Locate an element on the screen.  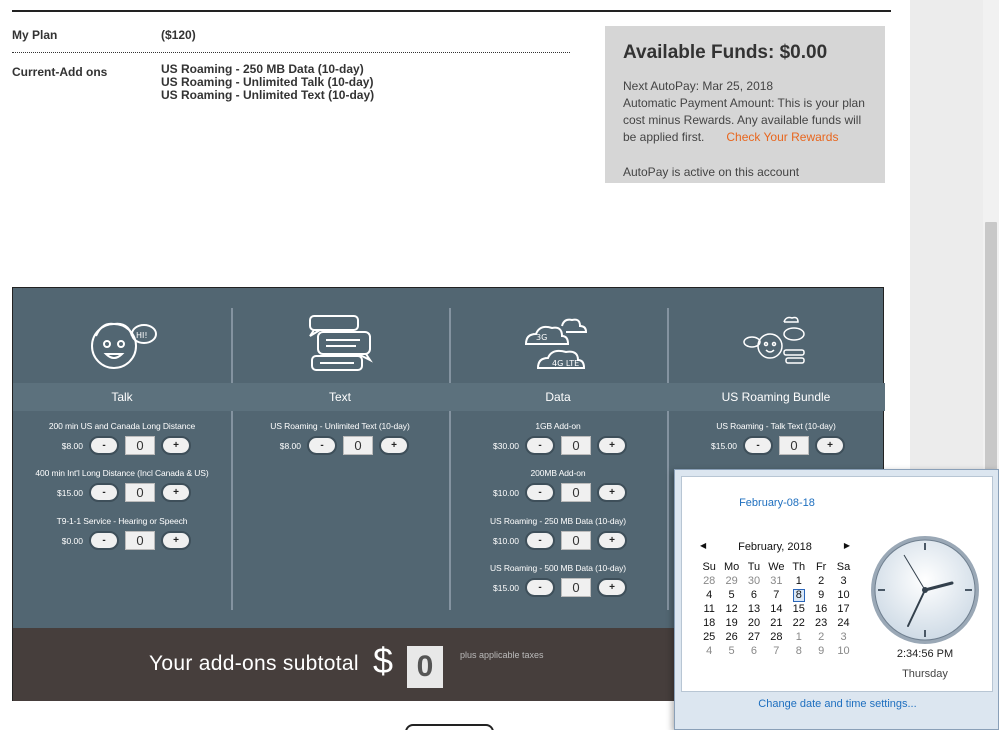
calendar-day: 12 is located at coordinates (731, 609).